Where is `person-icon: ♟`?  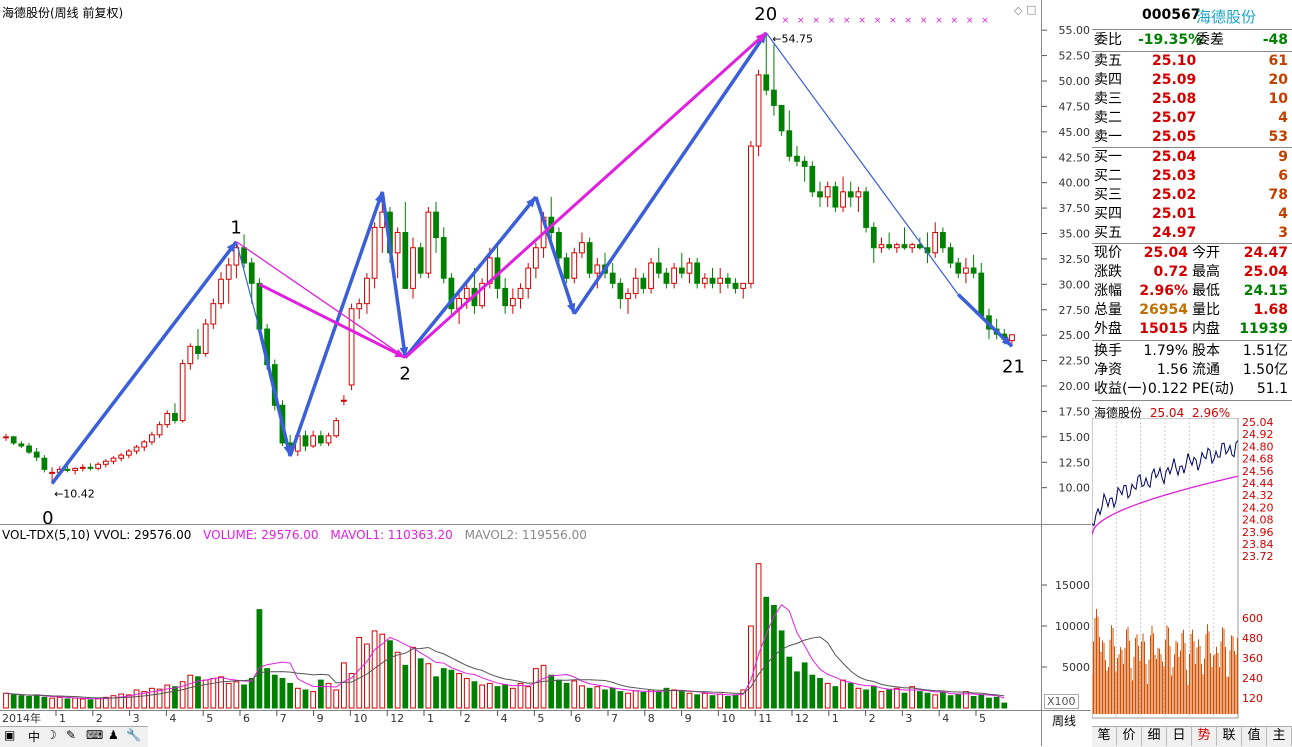
person-icon: ♟ is located at coordinates (113, 735).